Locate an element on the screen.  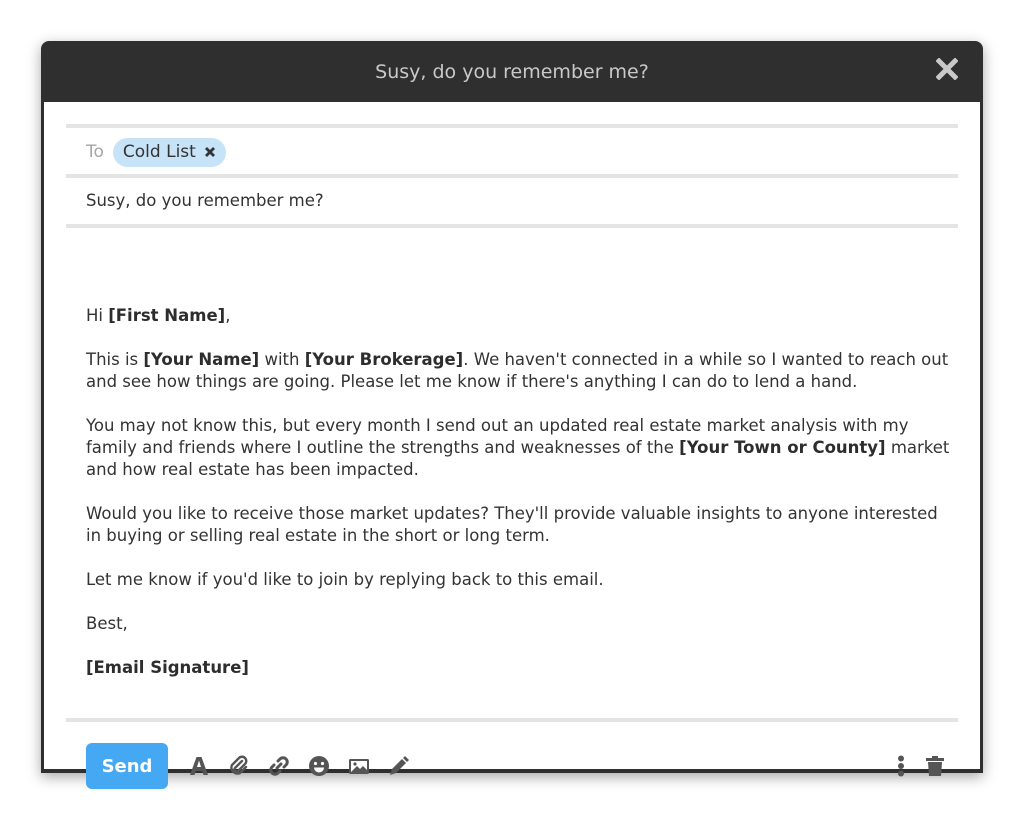
more-options-icon is located at coordinates (901, 766).